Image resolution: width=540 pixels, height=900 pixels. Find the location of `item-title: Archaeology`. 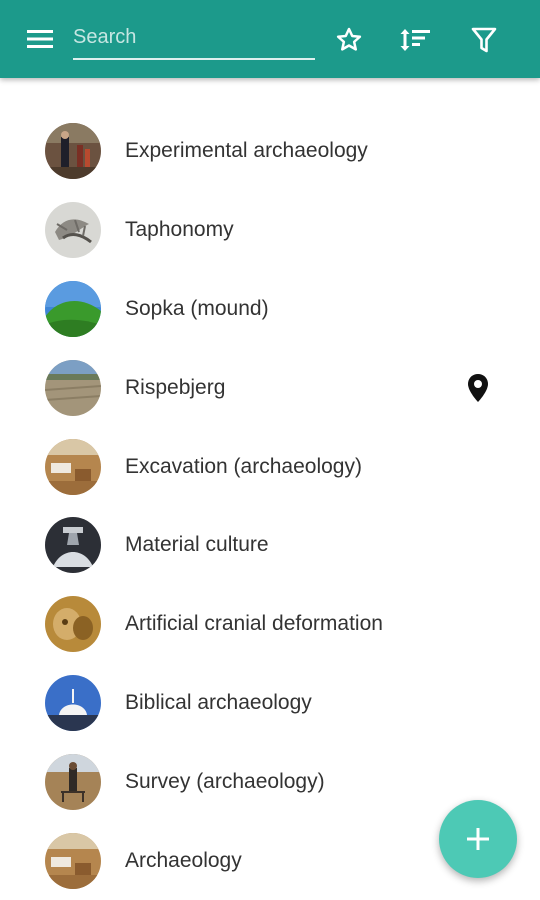

item-title: Archaeology is located at coordinates (183, 860).